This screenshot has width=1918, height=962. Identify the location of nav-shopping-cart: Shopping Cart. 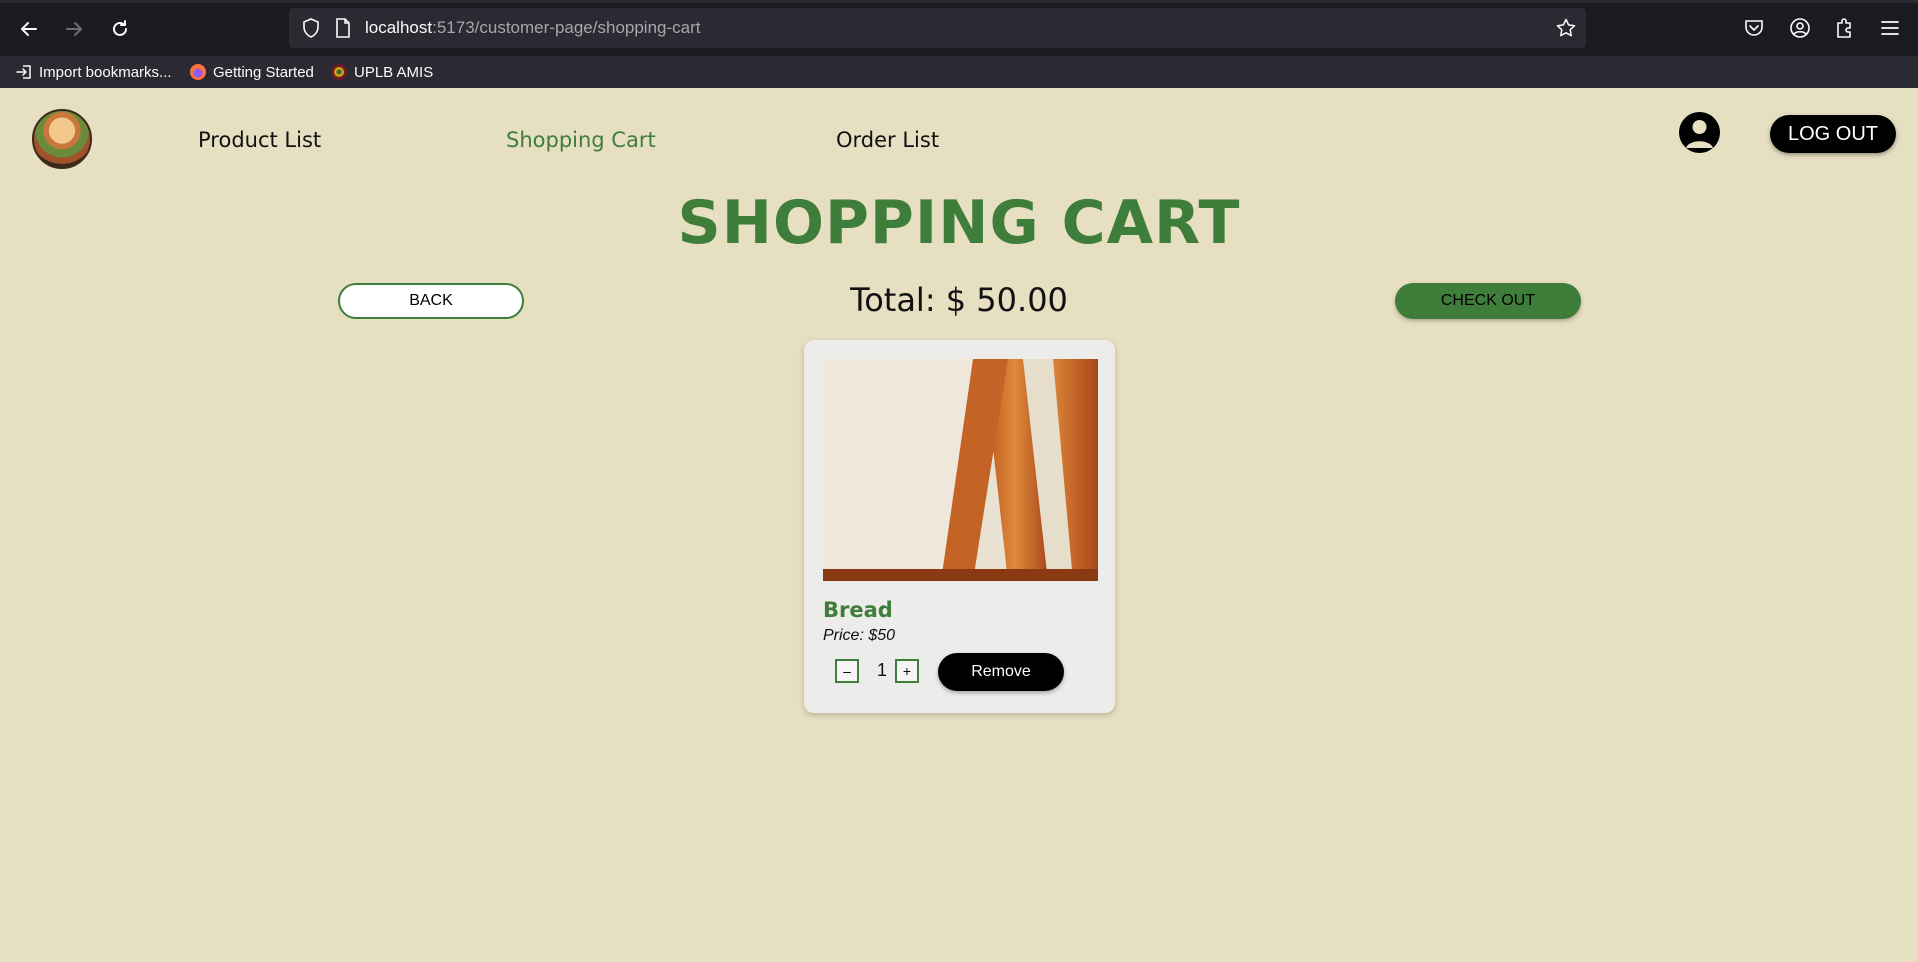
(581, 140).